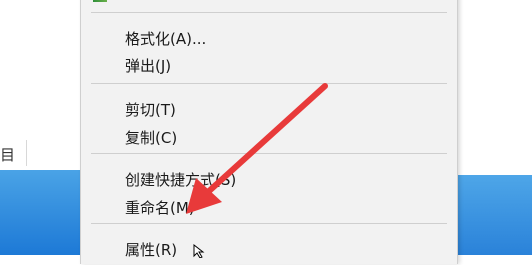  I want to click on menu-item-properties: 属性(R), so click(269, 250).